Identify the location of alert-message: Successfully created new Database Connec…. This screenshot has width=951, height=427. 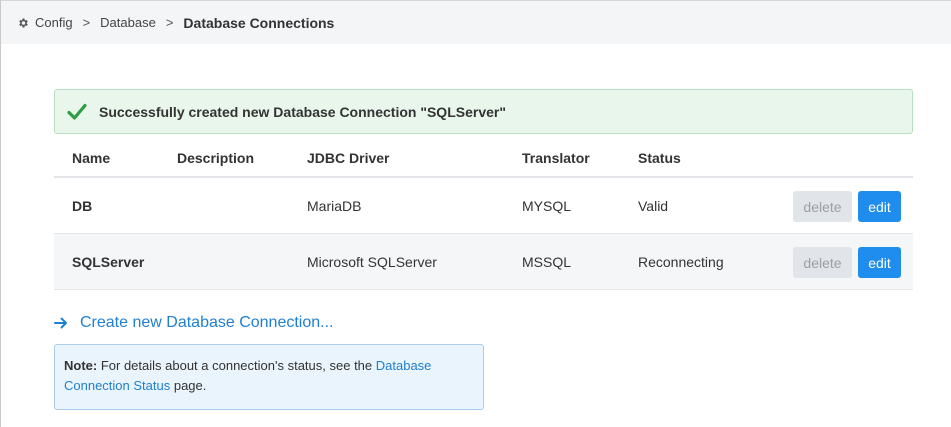
(302, 111).